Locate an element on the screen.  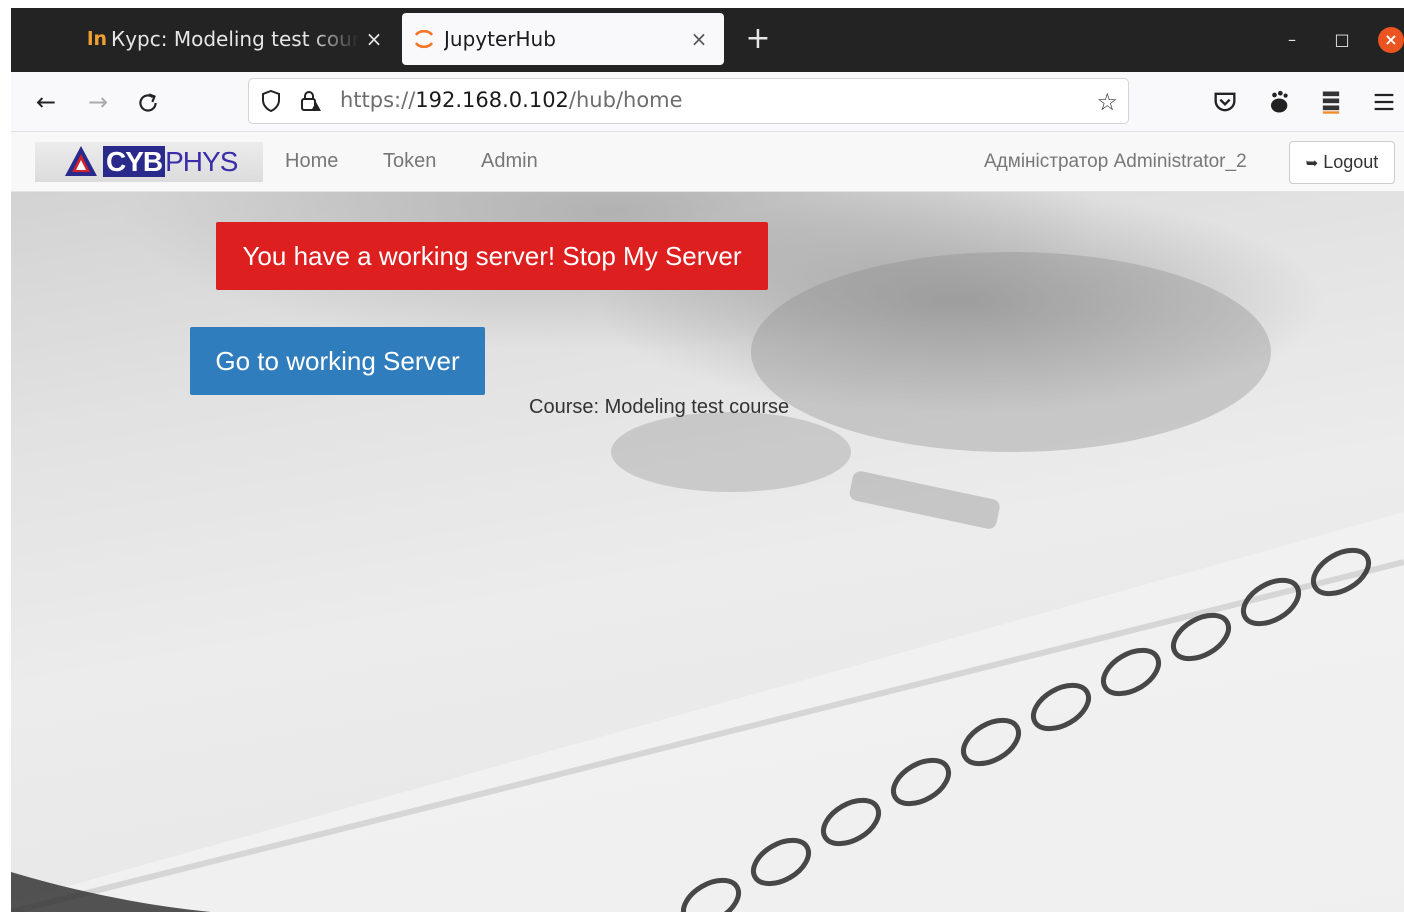
address-bar: https://192.168.0.102/hub/home ☆ is located at coordinates (688, 101).